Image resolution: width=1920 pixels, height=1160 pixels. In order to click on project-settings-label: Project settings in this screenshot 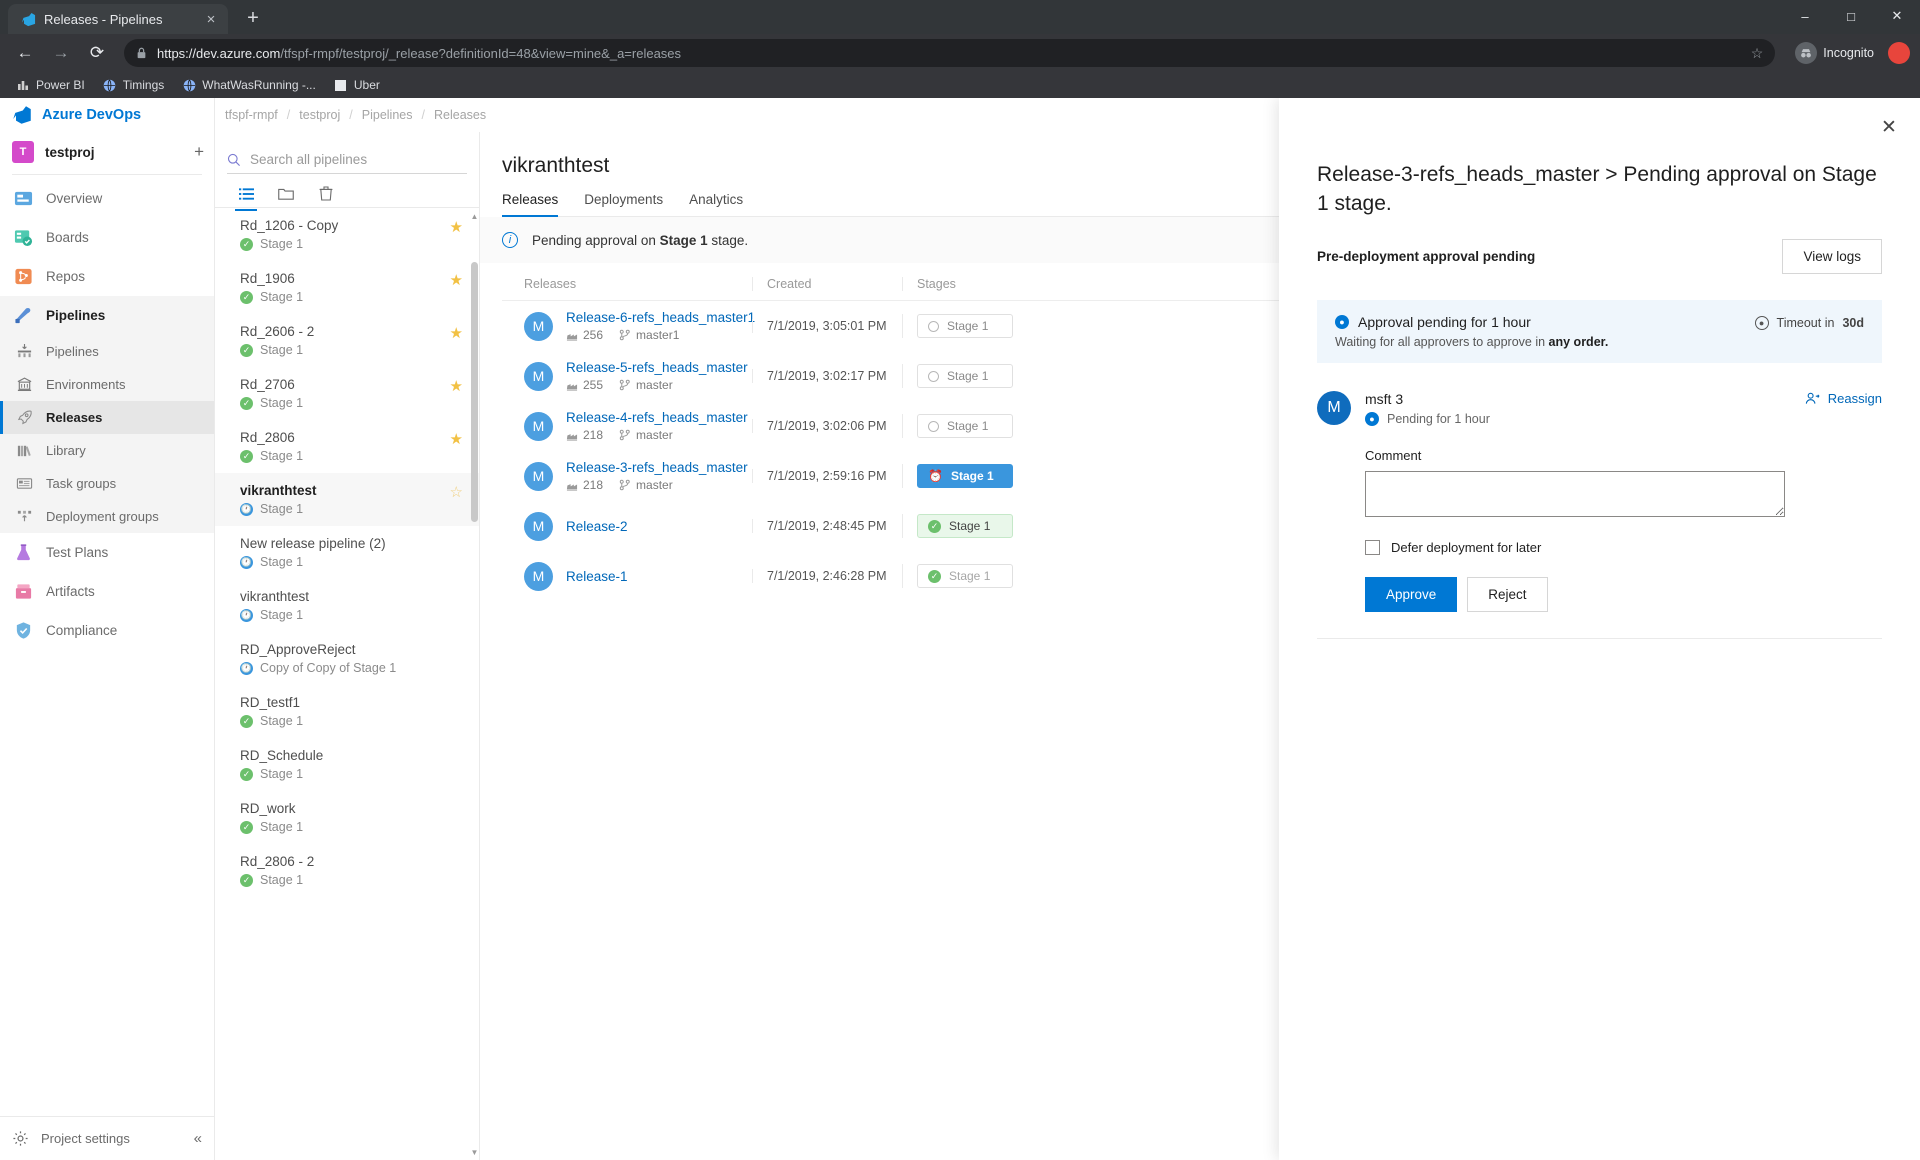, I will do `click(85, 1138)`.